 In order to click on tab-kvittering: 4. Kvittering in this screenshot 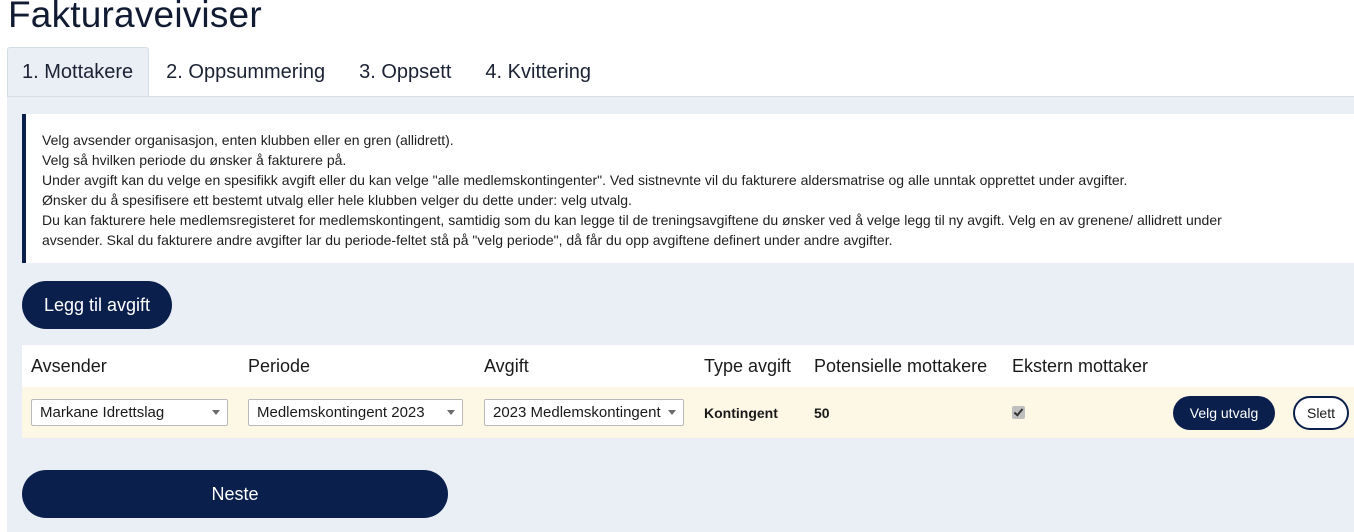, I will do `click(538, 72)`.